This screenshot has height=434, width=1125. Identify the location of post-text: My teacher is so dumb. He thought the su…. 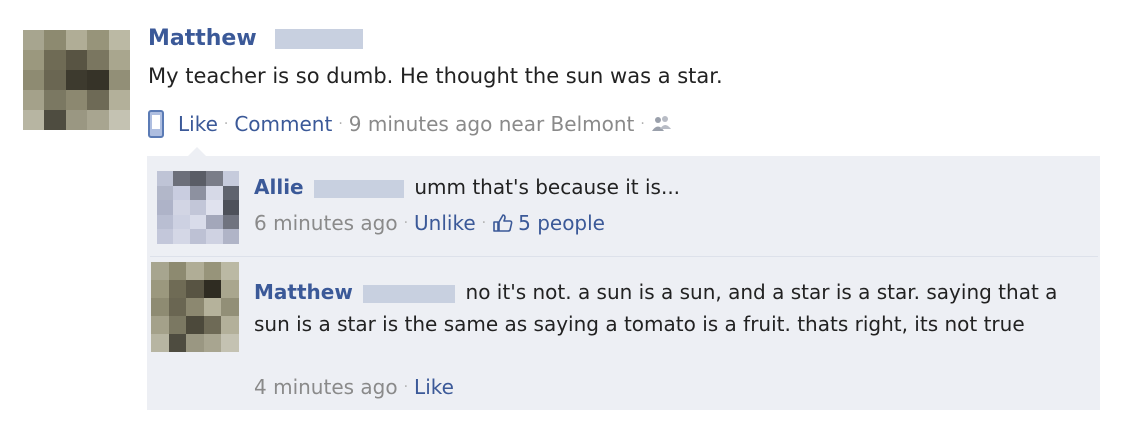
(435, 76).